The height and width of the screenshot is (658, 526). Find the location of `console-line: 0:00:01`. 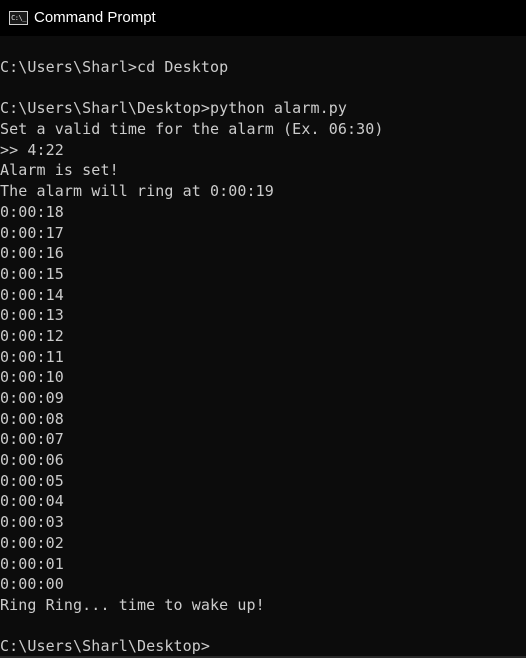

console-line: 0:00:01 is located at coordinates (32, 563).